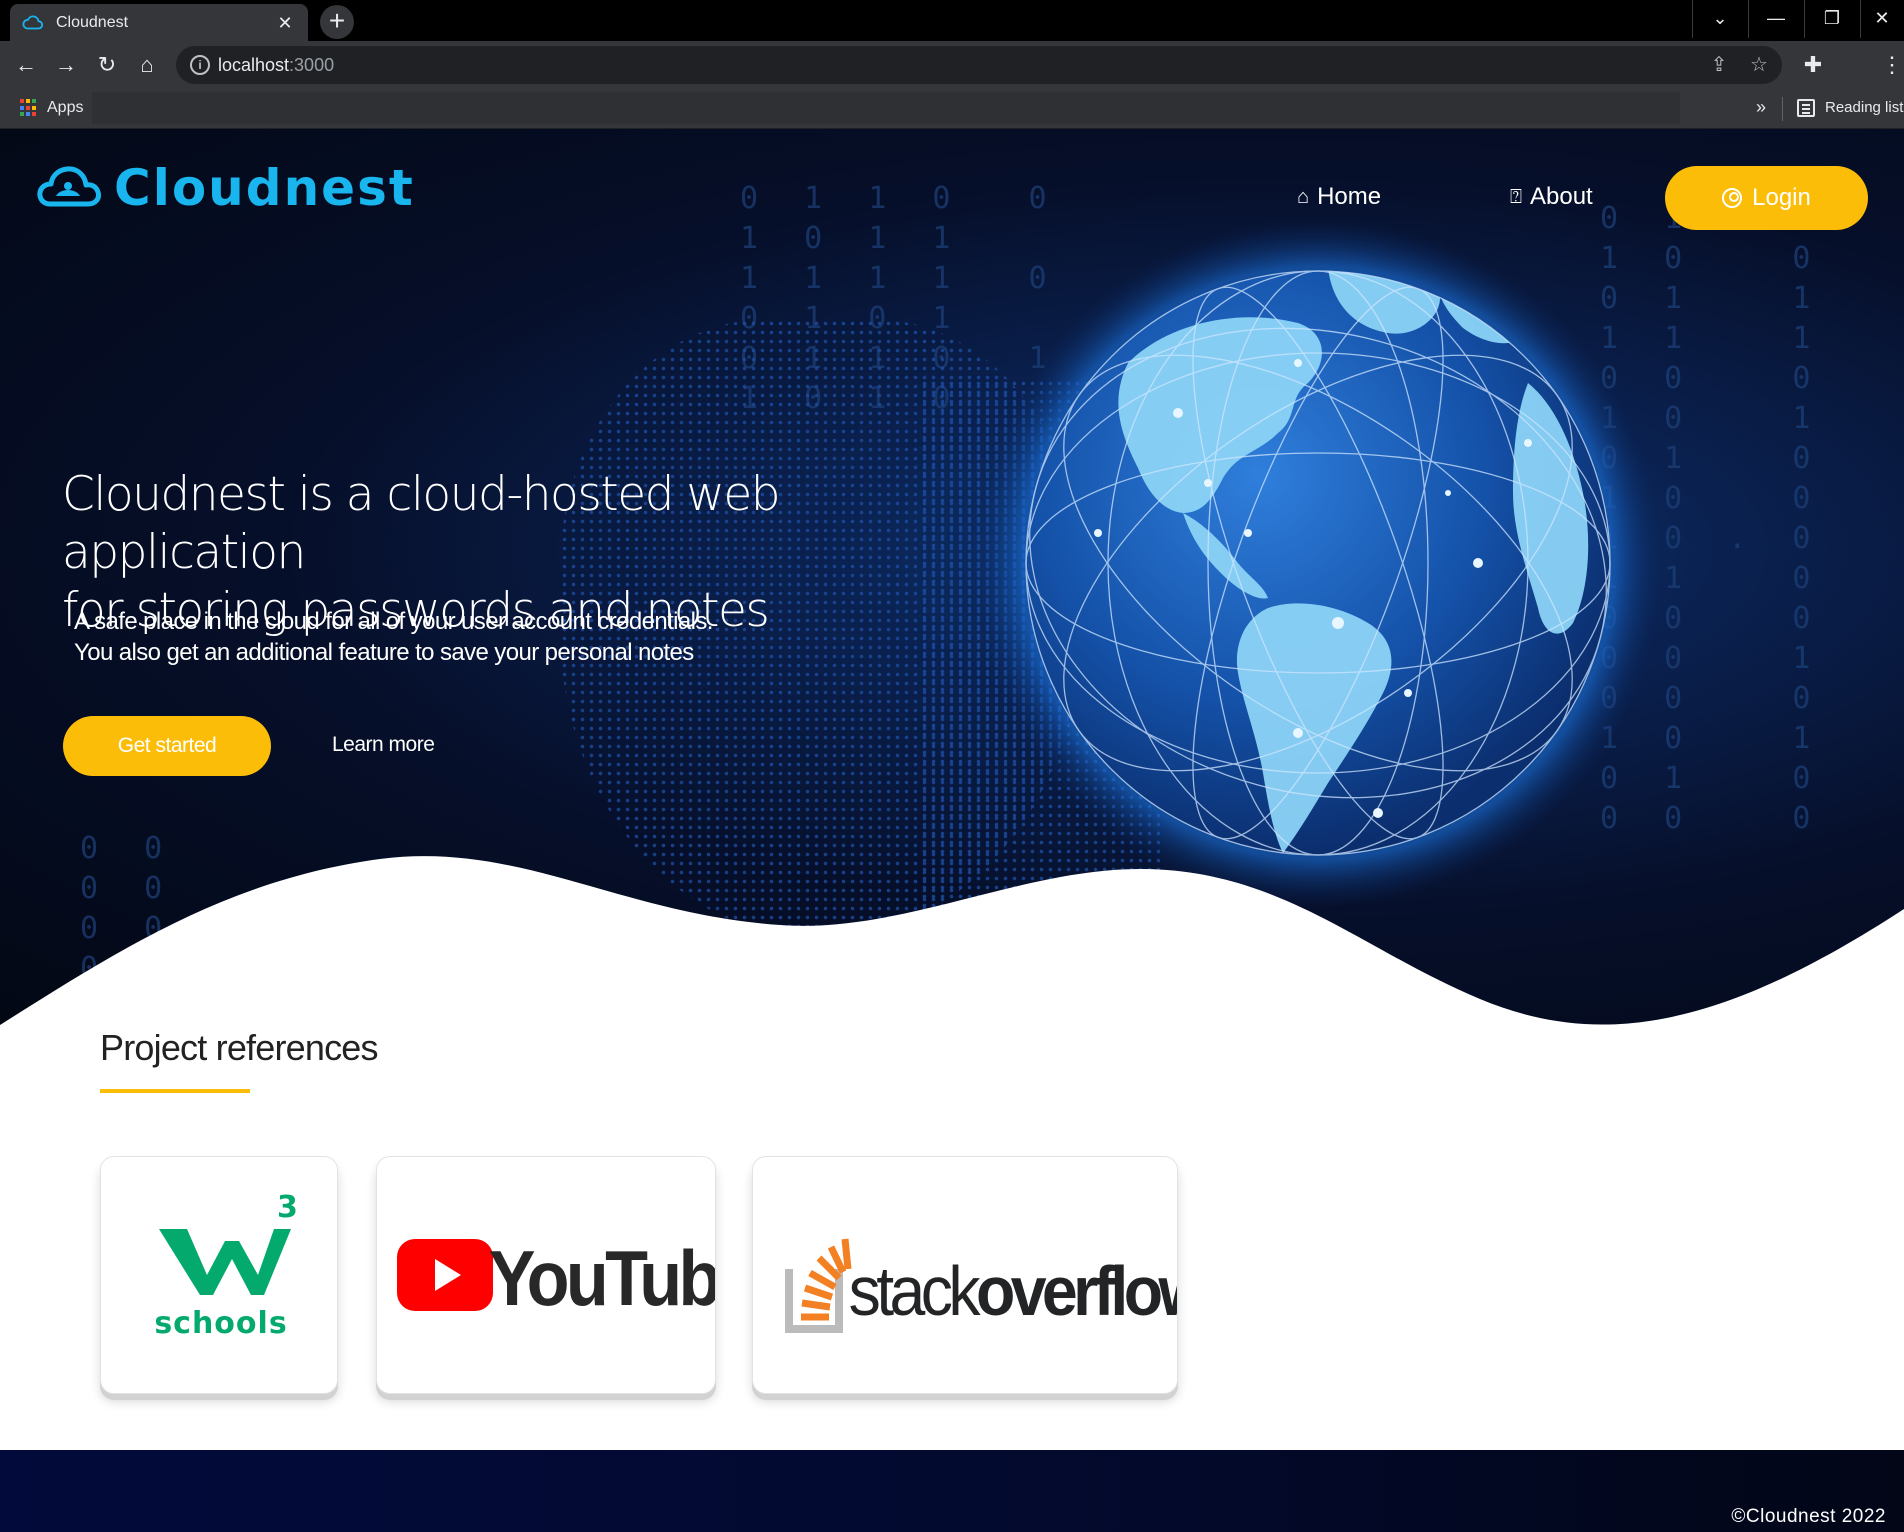  Describe the element at coordinates (1719, 65) in the screenshot. I see `share-icon: ⇪` at that location.